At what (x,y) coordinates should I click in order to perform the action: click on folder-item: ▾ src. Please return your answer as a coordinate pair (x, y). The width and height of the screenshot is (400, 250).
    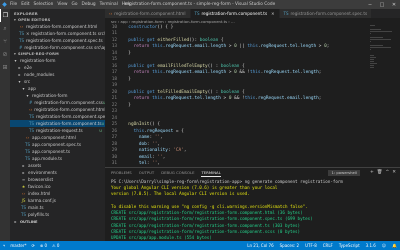
    Looking at the image, I should click on (57, 81).